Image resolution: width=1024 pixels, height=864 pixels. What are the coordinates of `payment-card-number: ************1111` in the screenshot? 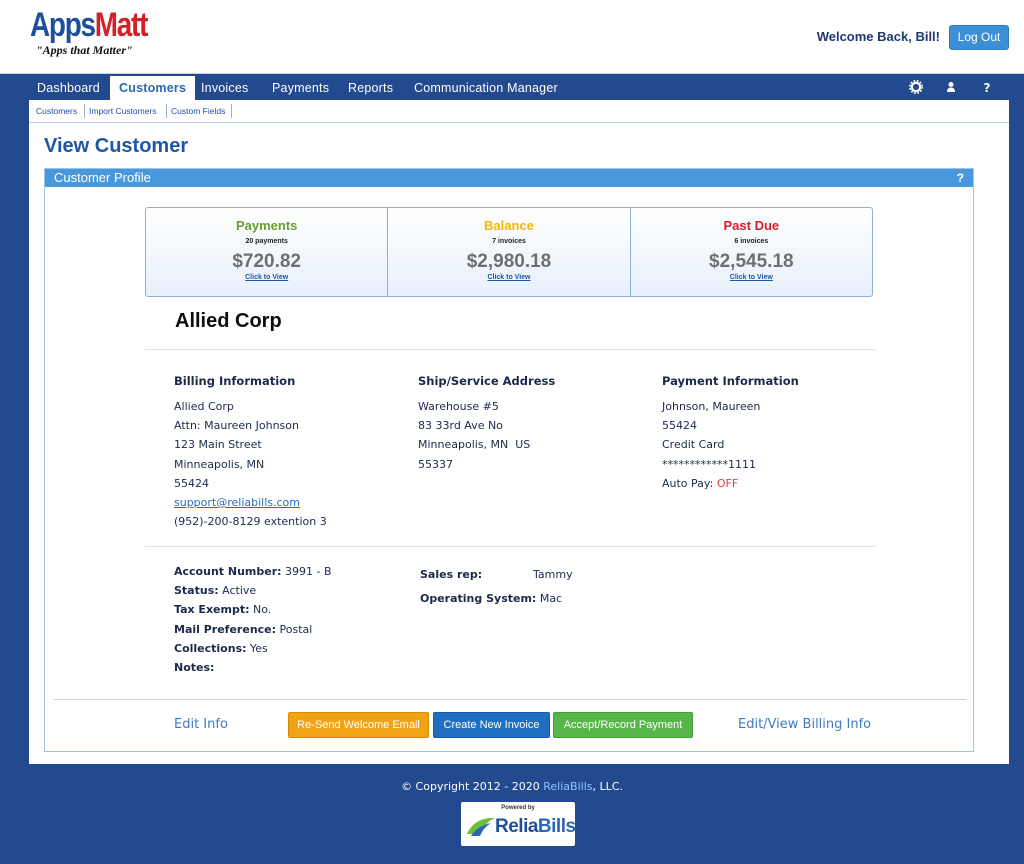 It's located at (709, 464).